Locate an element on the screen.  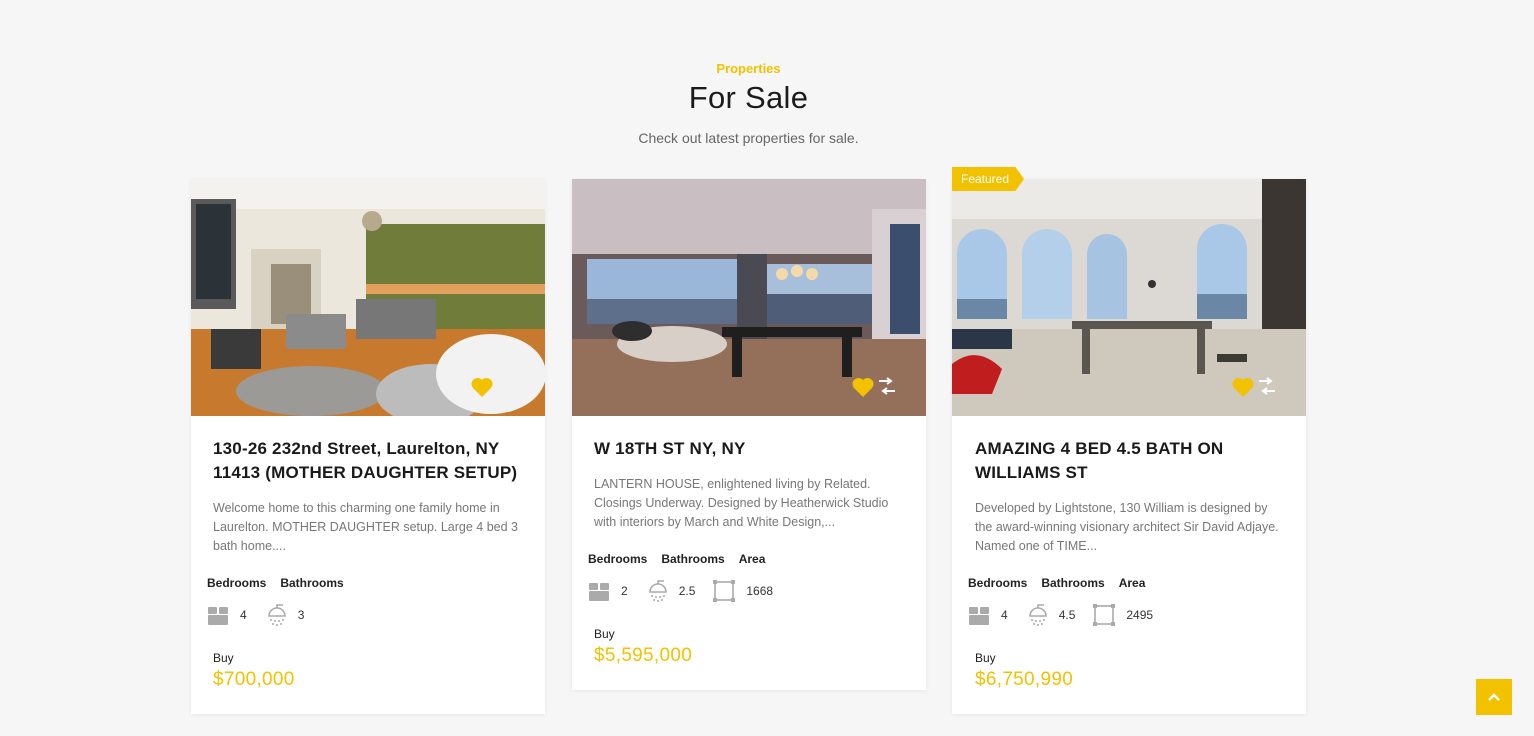
area-value: 1668 is located at coordinates (760, 591).